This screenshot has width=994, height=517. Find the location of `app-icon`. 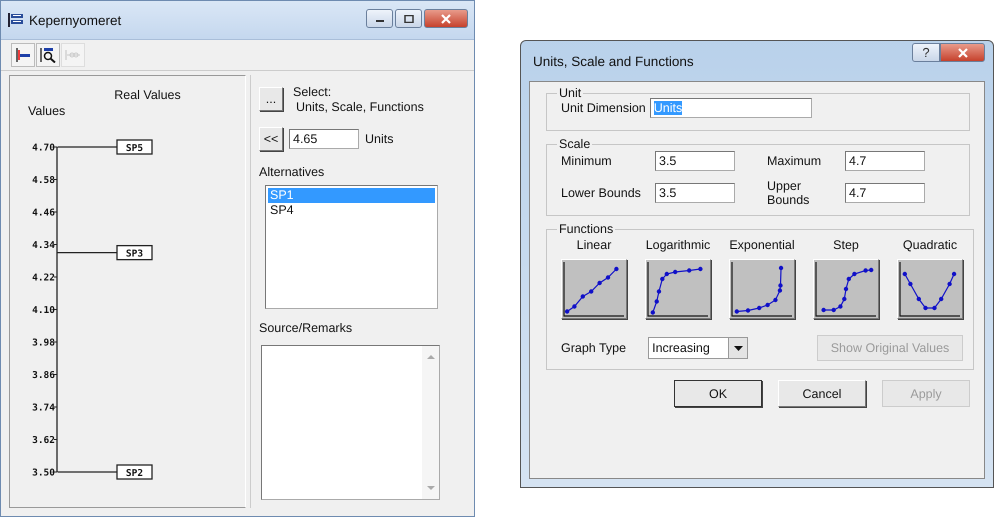

app-icon is located at coordinates (16, 20).